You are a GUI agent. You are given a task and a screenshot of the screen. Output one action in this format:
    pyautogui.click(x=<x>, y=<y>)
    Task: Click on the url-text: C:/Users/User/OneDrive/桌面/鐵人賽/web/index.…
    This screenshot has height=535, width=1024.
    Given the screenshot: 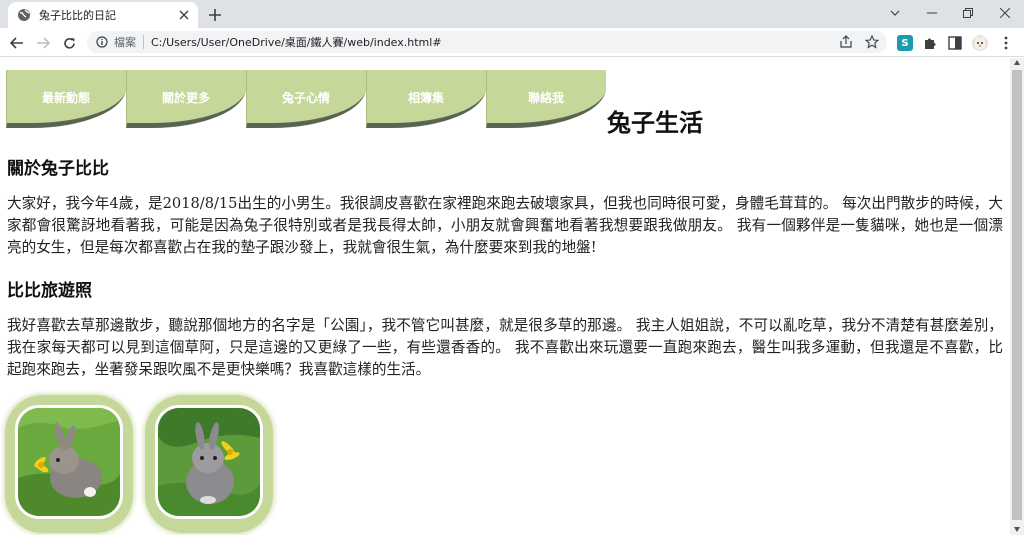 What is the action you would take?
    pyautogui.click(x=296, y=42)
    